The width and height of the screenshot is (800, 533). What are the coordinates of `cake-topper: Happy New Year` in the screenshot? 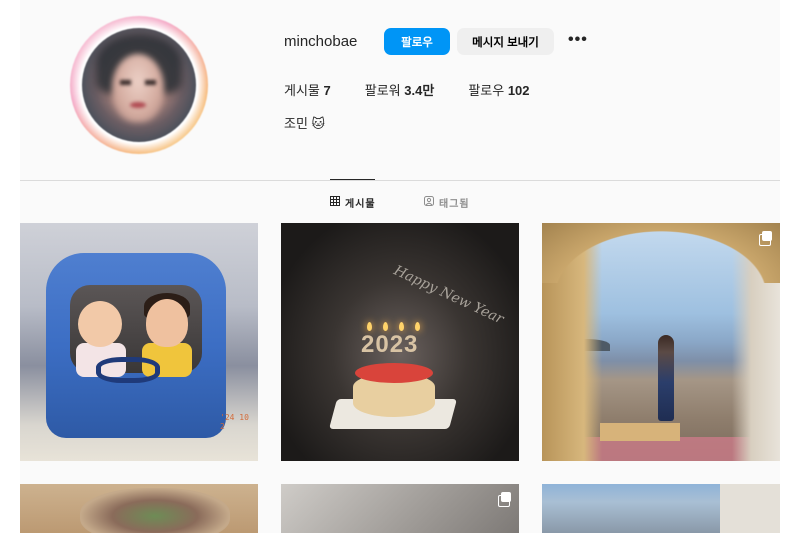 It's located at (448, 295).